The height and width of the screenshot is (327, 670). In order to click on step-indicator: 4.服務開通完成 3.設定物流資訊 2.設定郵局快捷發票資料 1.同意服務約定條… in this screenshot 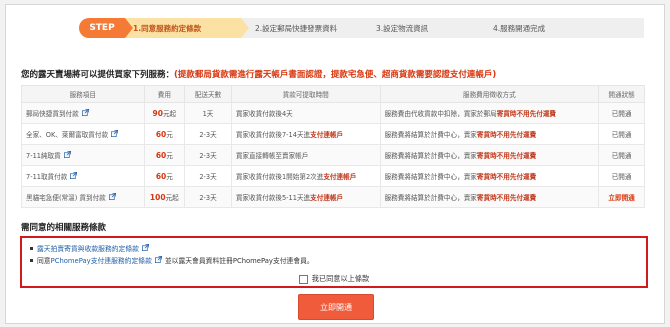, I will do `click(361, 28)`.